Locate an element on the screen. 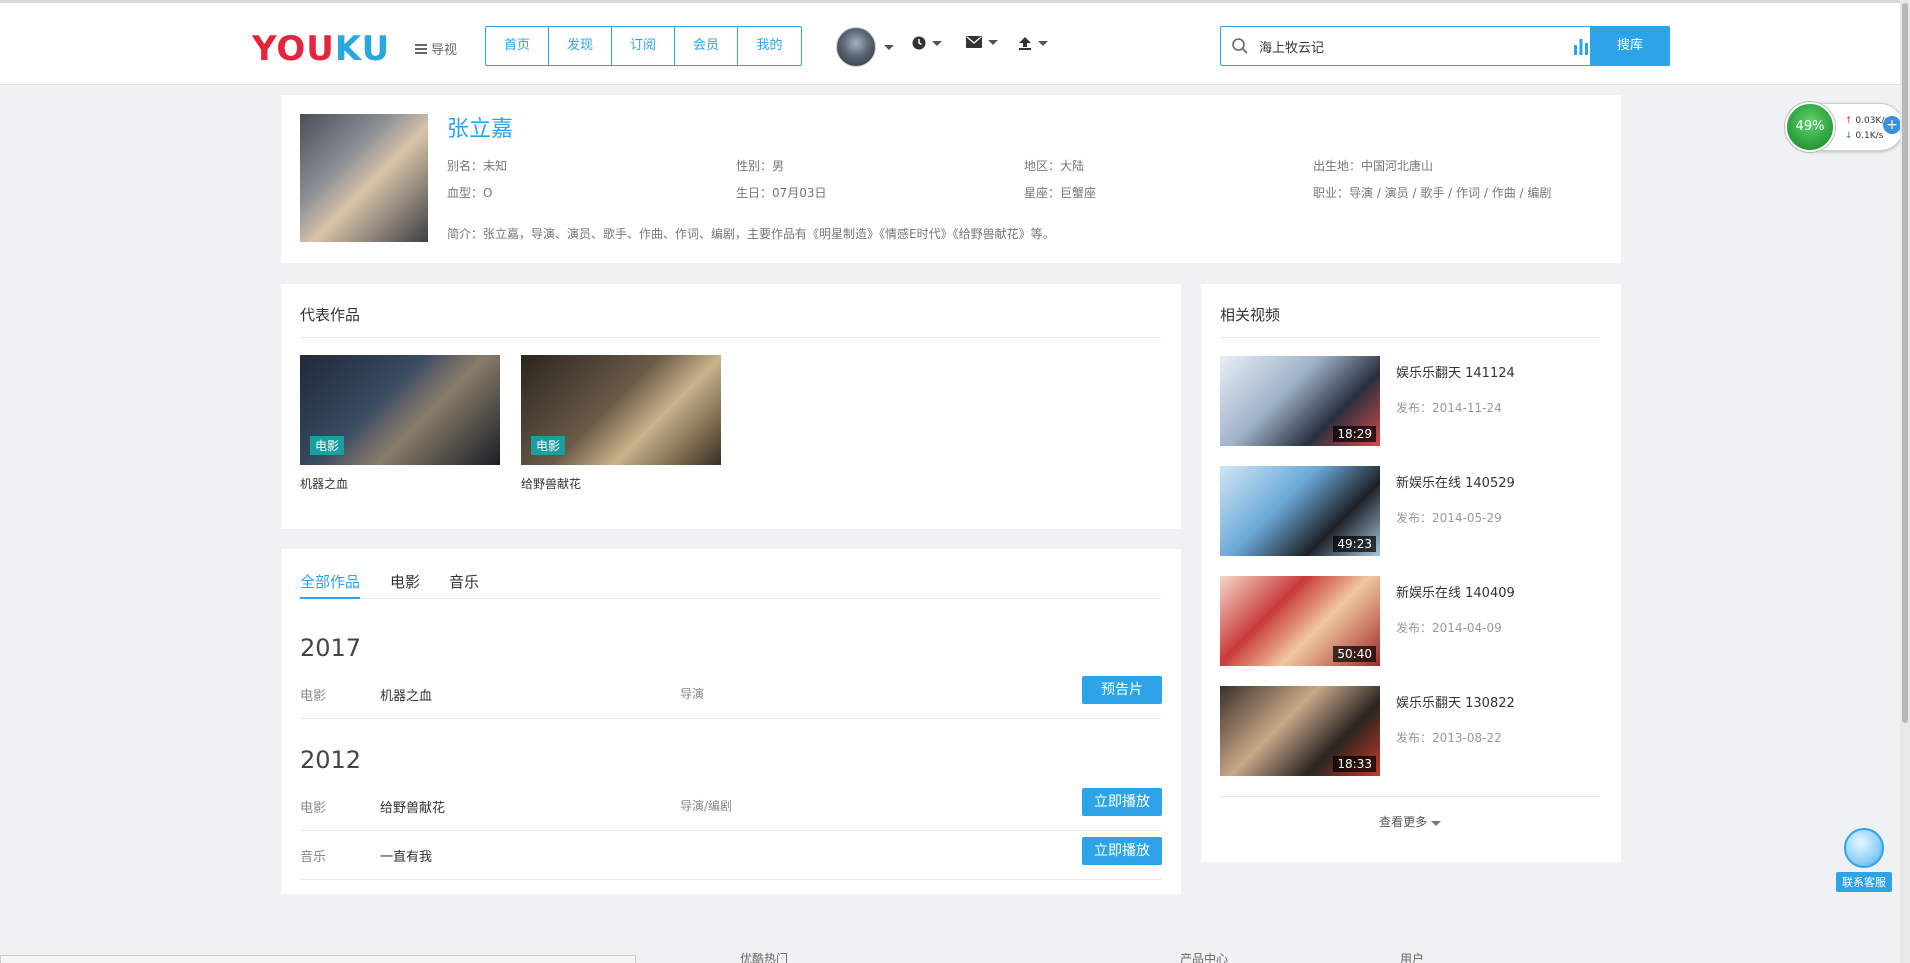 Image resolution: width=1910 pixels, height=963 pixels. list-item: 18:29 娱乐乐翻天 141124 发布：2014-11-24 is located at coordinates (1410, 401).